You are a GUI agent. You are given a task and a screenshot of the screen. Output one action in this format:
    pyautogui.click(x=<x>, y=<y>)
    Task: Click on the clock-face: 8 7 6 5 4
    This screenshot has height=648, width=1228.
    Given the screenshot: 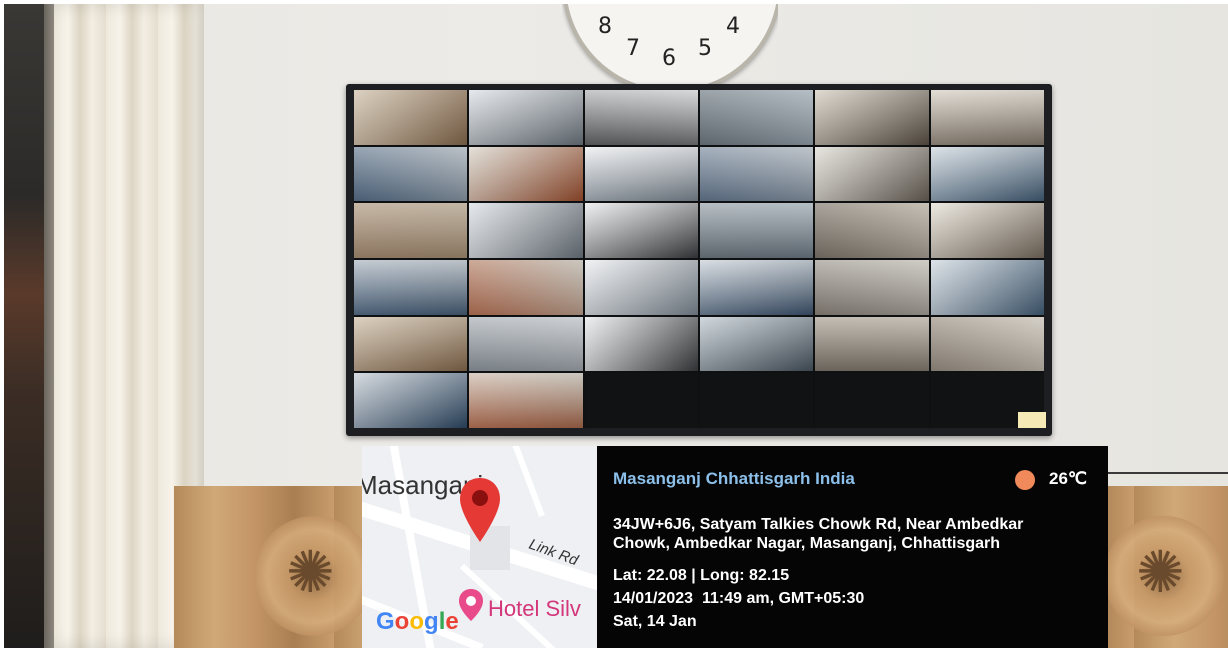 What is the action you would take?
    pyautogui.click(x=670, y=47)
    